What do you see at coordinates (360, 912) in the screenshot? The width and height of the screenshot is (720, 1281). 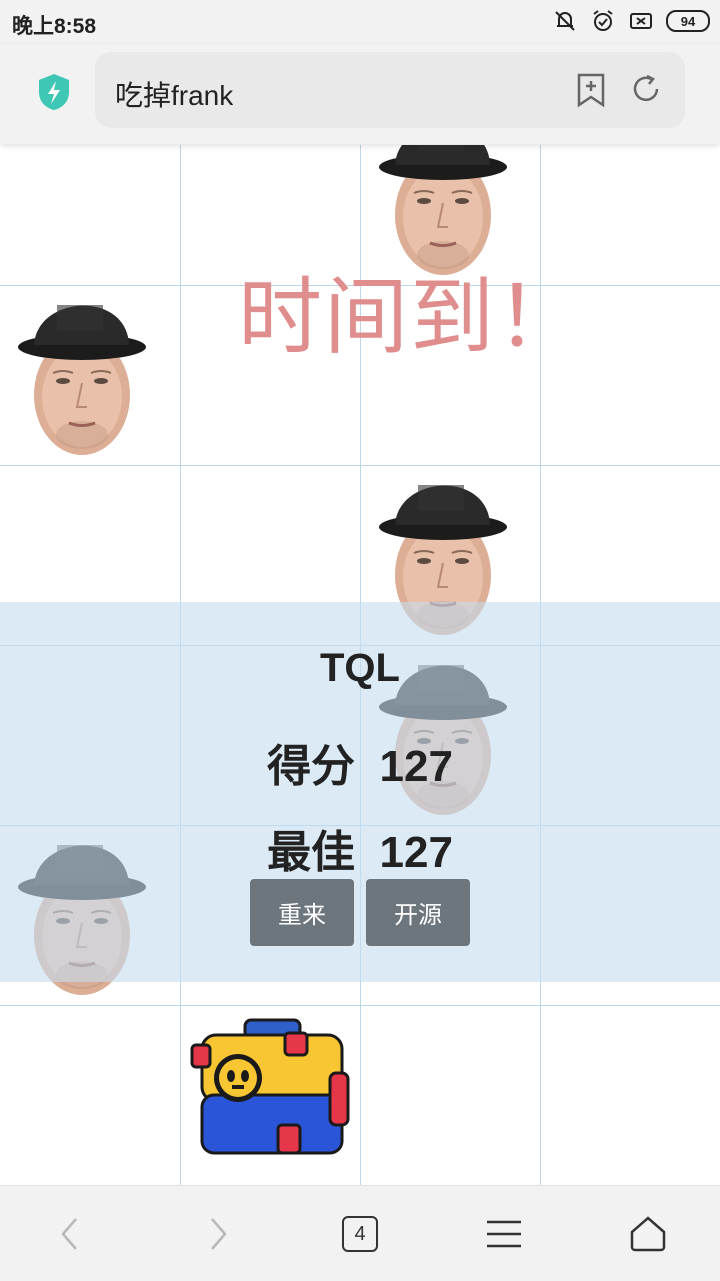 I see `result-buttons: 重来 开源` at bounding box center [360, 912].